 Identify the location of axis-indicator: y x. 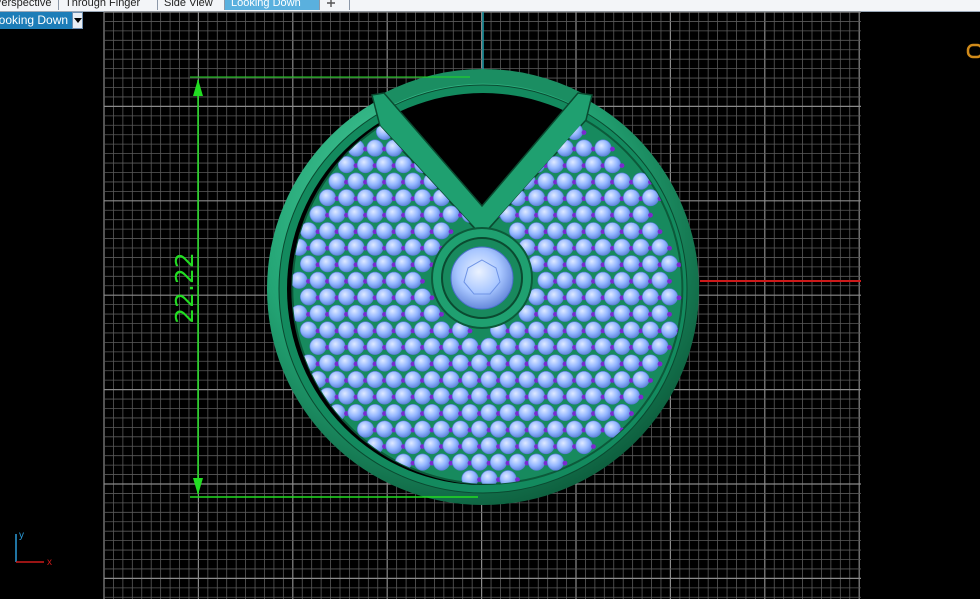
(33, 549).